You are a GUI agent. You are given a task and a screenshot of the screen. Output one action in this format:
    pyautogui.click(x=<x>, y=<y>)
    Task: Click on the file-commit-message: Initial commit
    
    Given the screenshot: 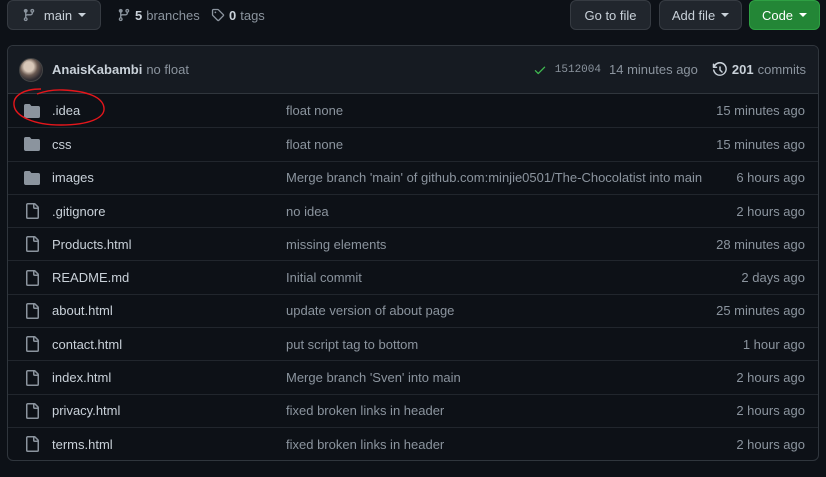 What is the action you would take?
    pyautogui.click(x=324, y=277)
    